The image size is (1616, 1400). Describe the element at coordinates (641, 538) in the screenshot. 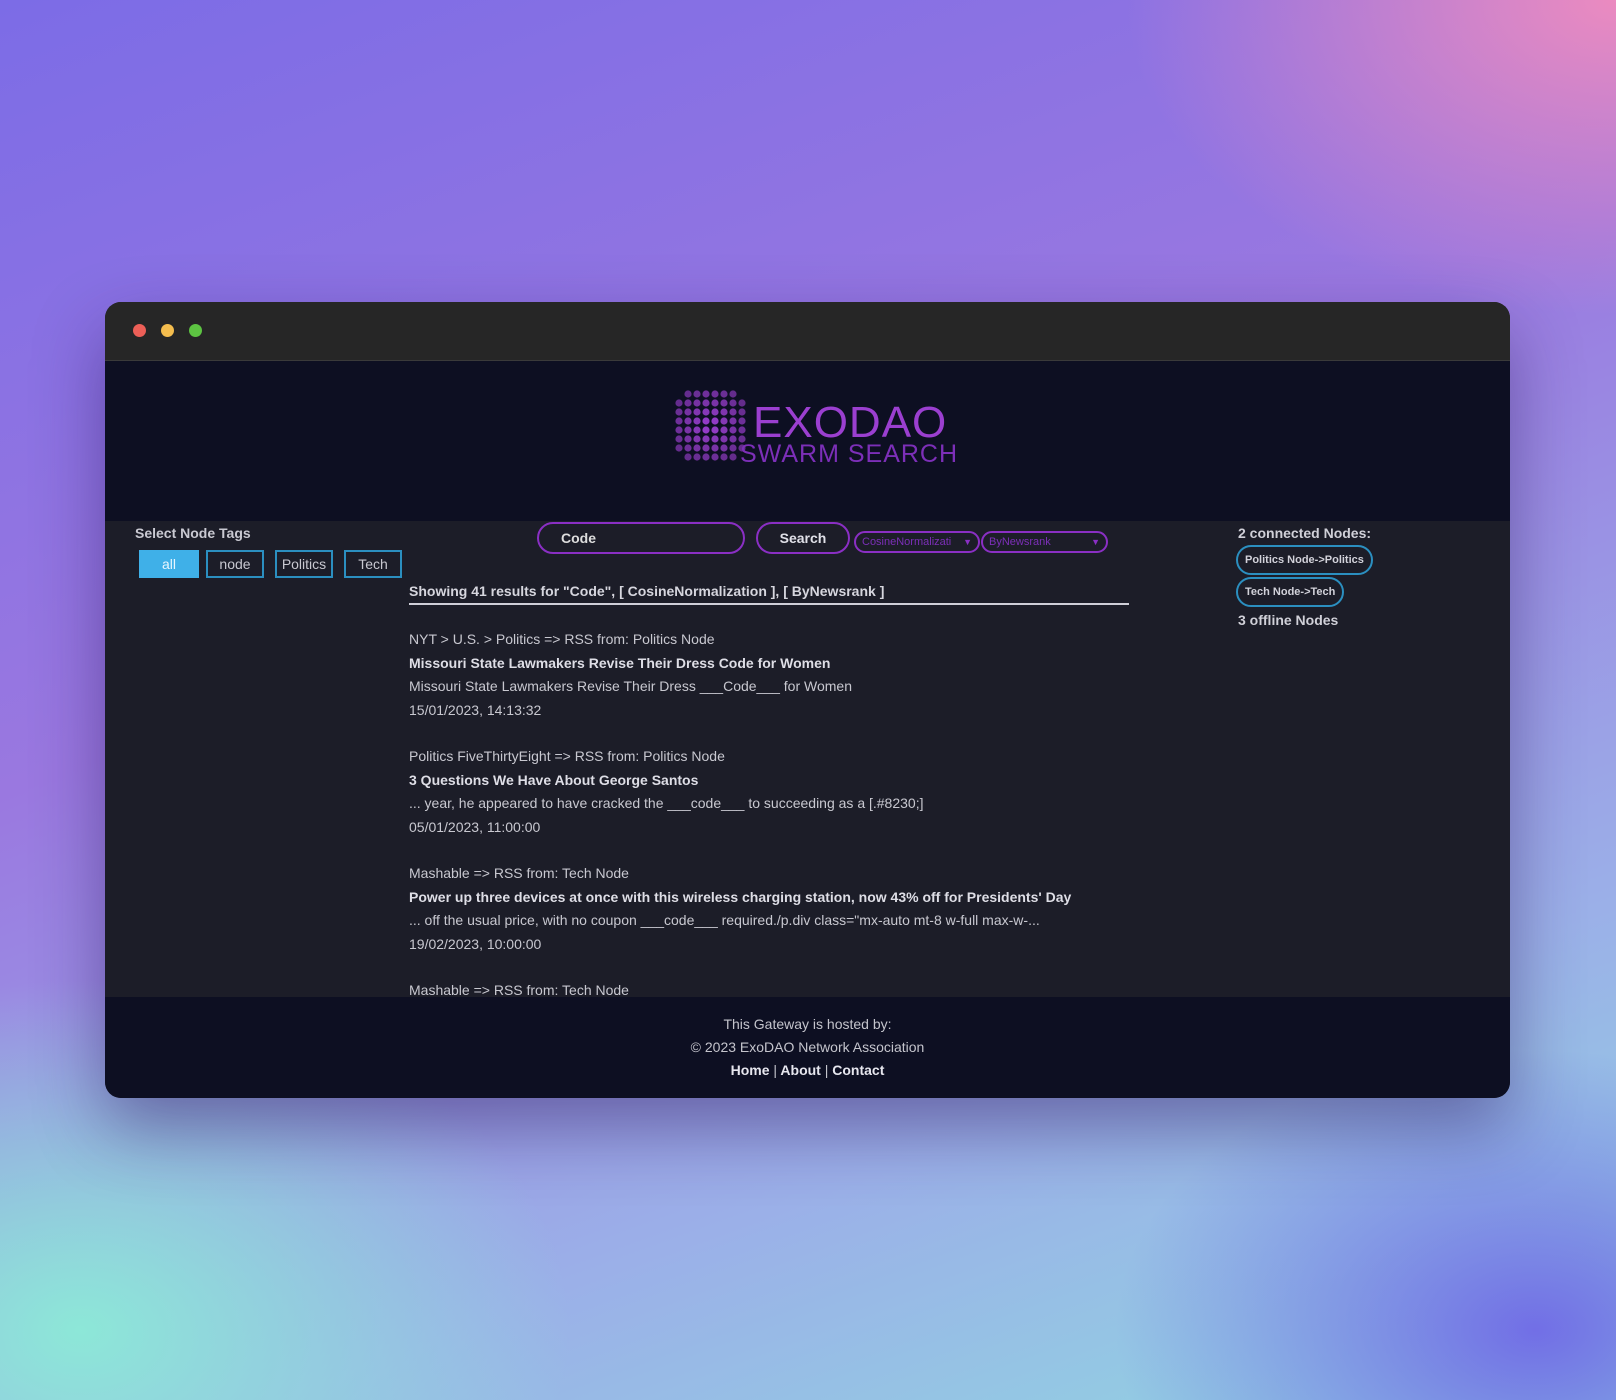

I see `search-input` at that location.